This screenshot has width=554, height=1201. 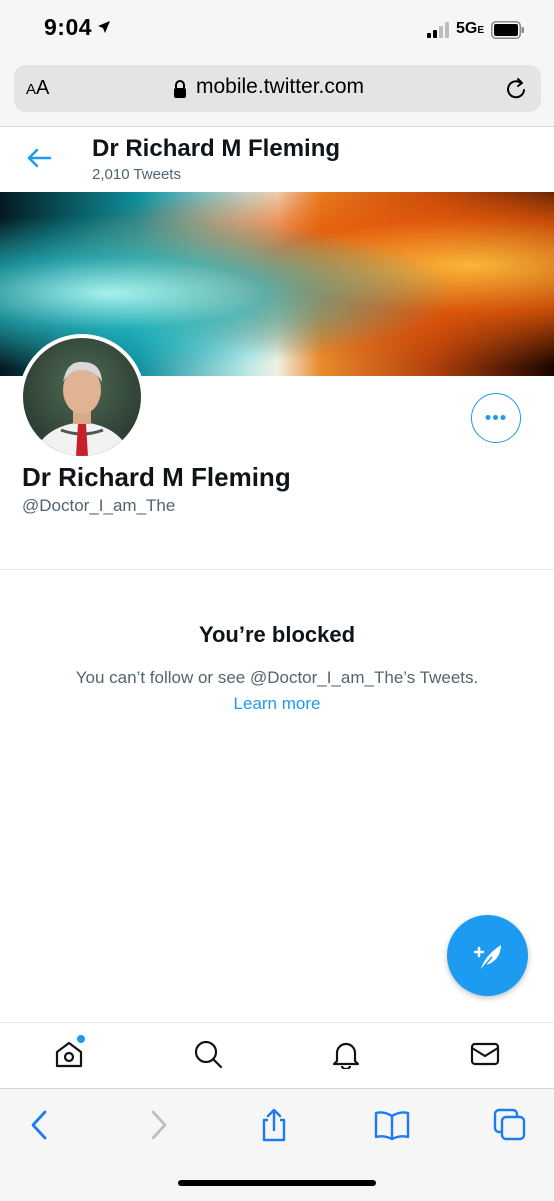 What do you see at coordinates (392, 1125) in the screenshot?
I see `bookmarks-icon` at bounding box center [392, 1125].